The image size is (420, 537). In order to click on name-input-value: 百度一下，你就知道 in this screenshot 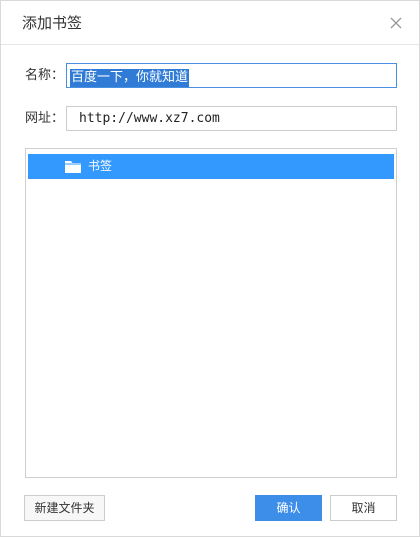, I will do `click(130, 78)`.